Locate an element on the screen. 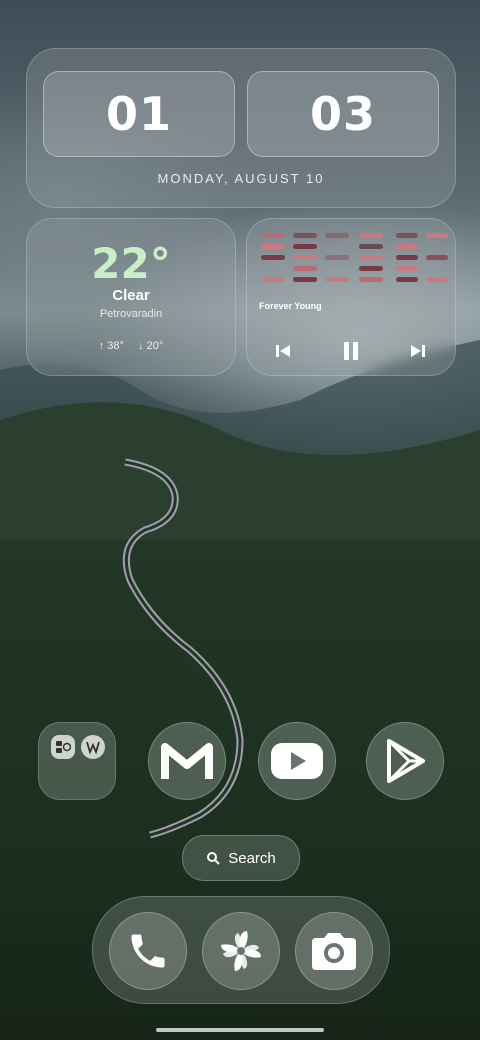  clock-date: MONDAY, AUGUST 10 is located at coordinates (241, 178).